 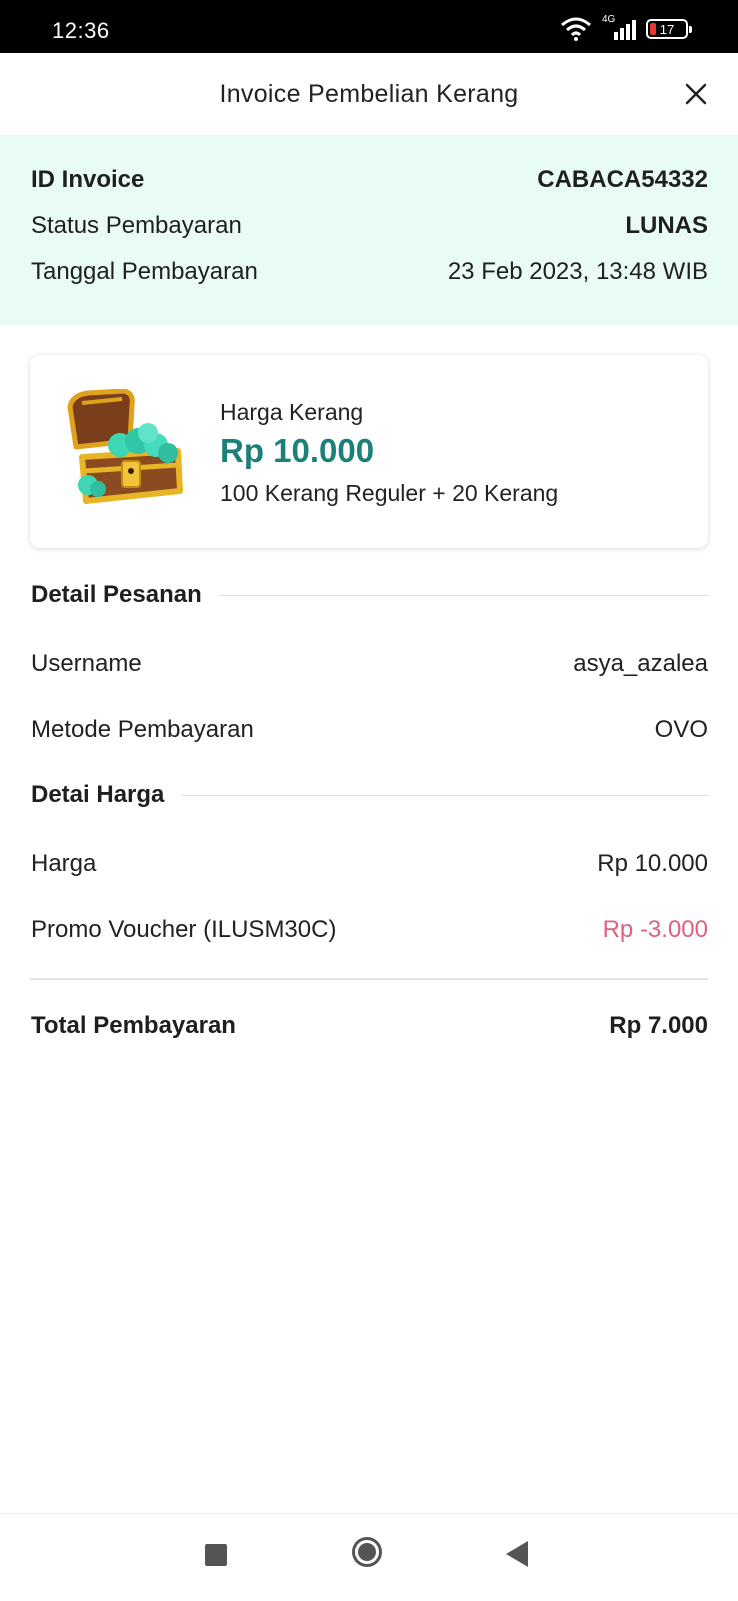 I want to click on total-row: Total Pembayaran Rp 7.000, so click(x=369, y=1026).